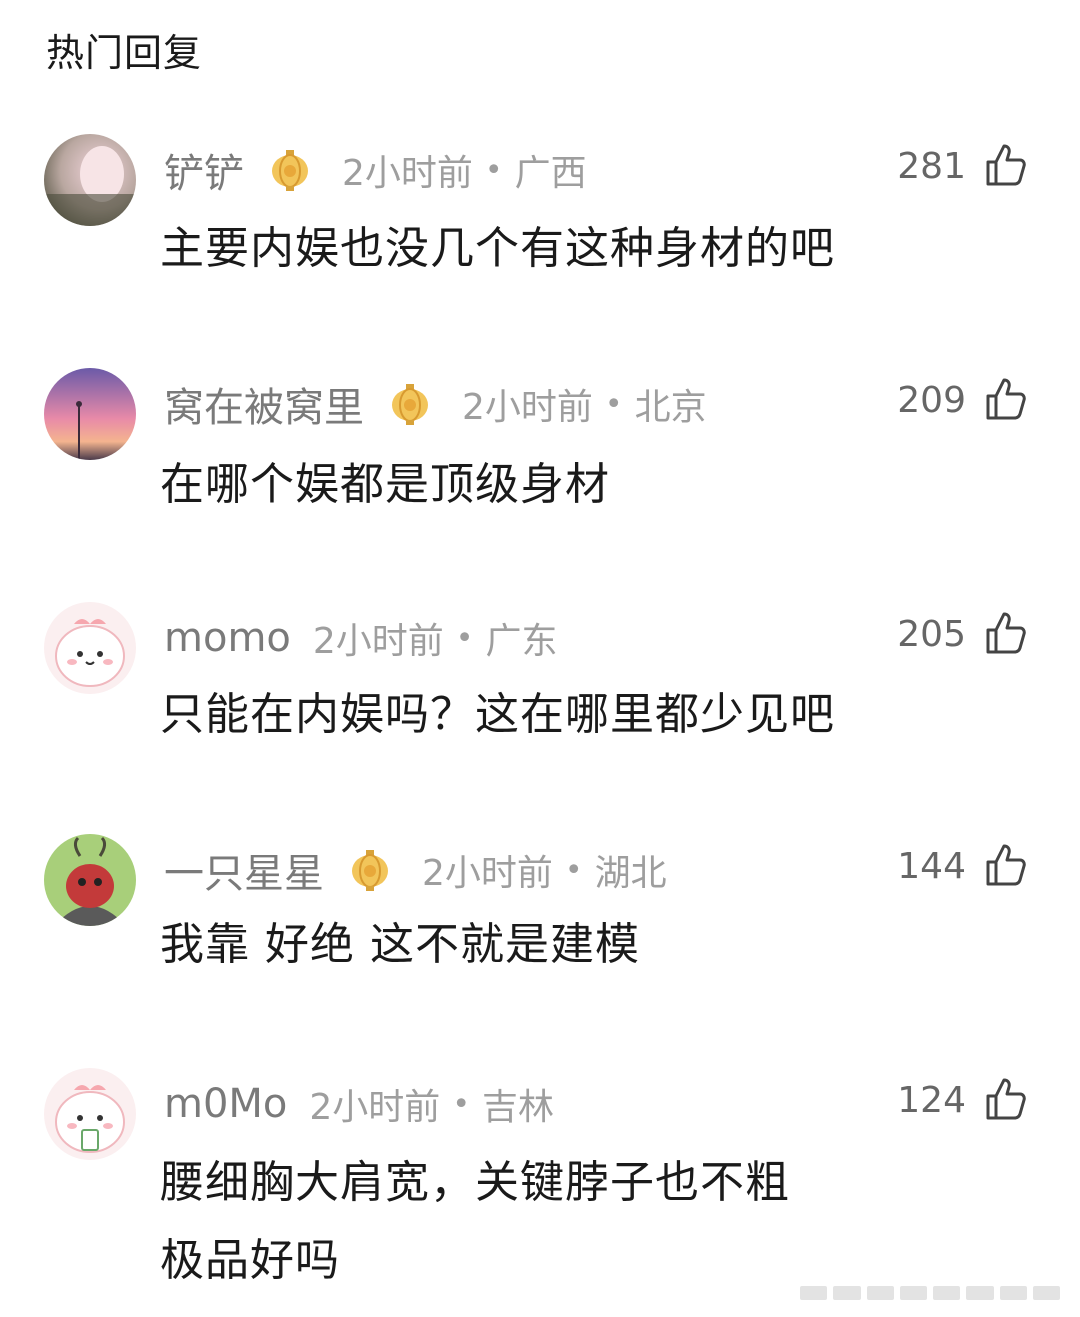  Describe the element at coordinates (244, 870) in the screenshot. I see `username: 一只星星` at that location.